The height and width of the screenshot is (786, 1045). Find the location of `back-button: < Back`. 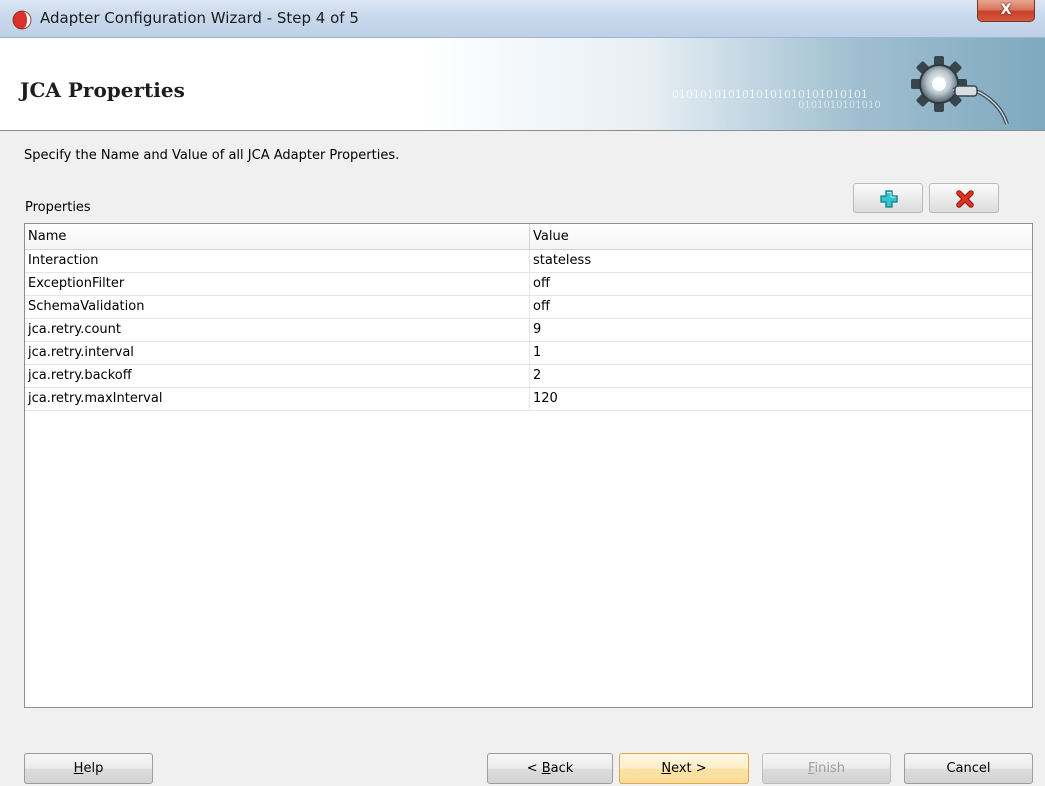

back-button: < Back is located at coordinates (550, 768).